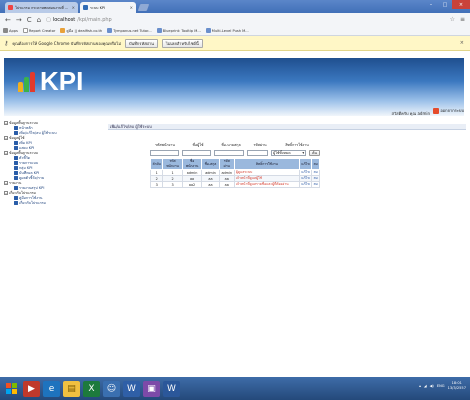 This screenshot has height=400, width=470. I want to click on column-header: รหัสพนักงาน, so click(172, 164).